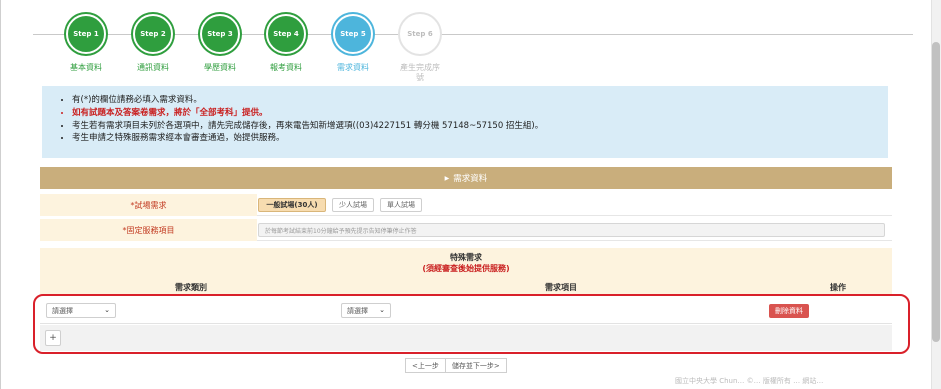 The image size is (941, 389). What do you see at coordinates (447, 178) in the screenshot?
I see `caret-right-icon: ▶` at bounding box center [447, 178].